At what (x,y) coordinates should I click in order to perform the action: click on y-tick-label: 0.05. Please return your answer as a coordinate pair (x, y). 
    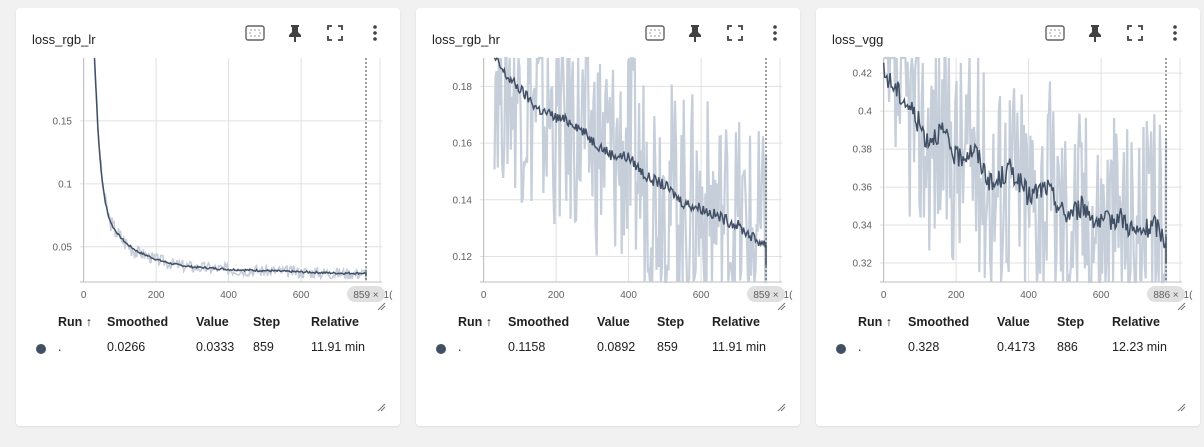
    Looking at the image, I should click on (63, 247).